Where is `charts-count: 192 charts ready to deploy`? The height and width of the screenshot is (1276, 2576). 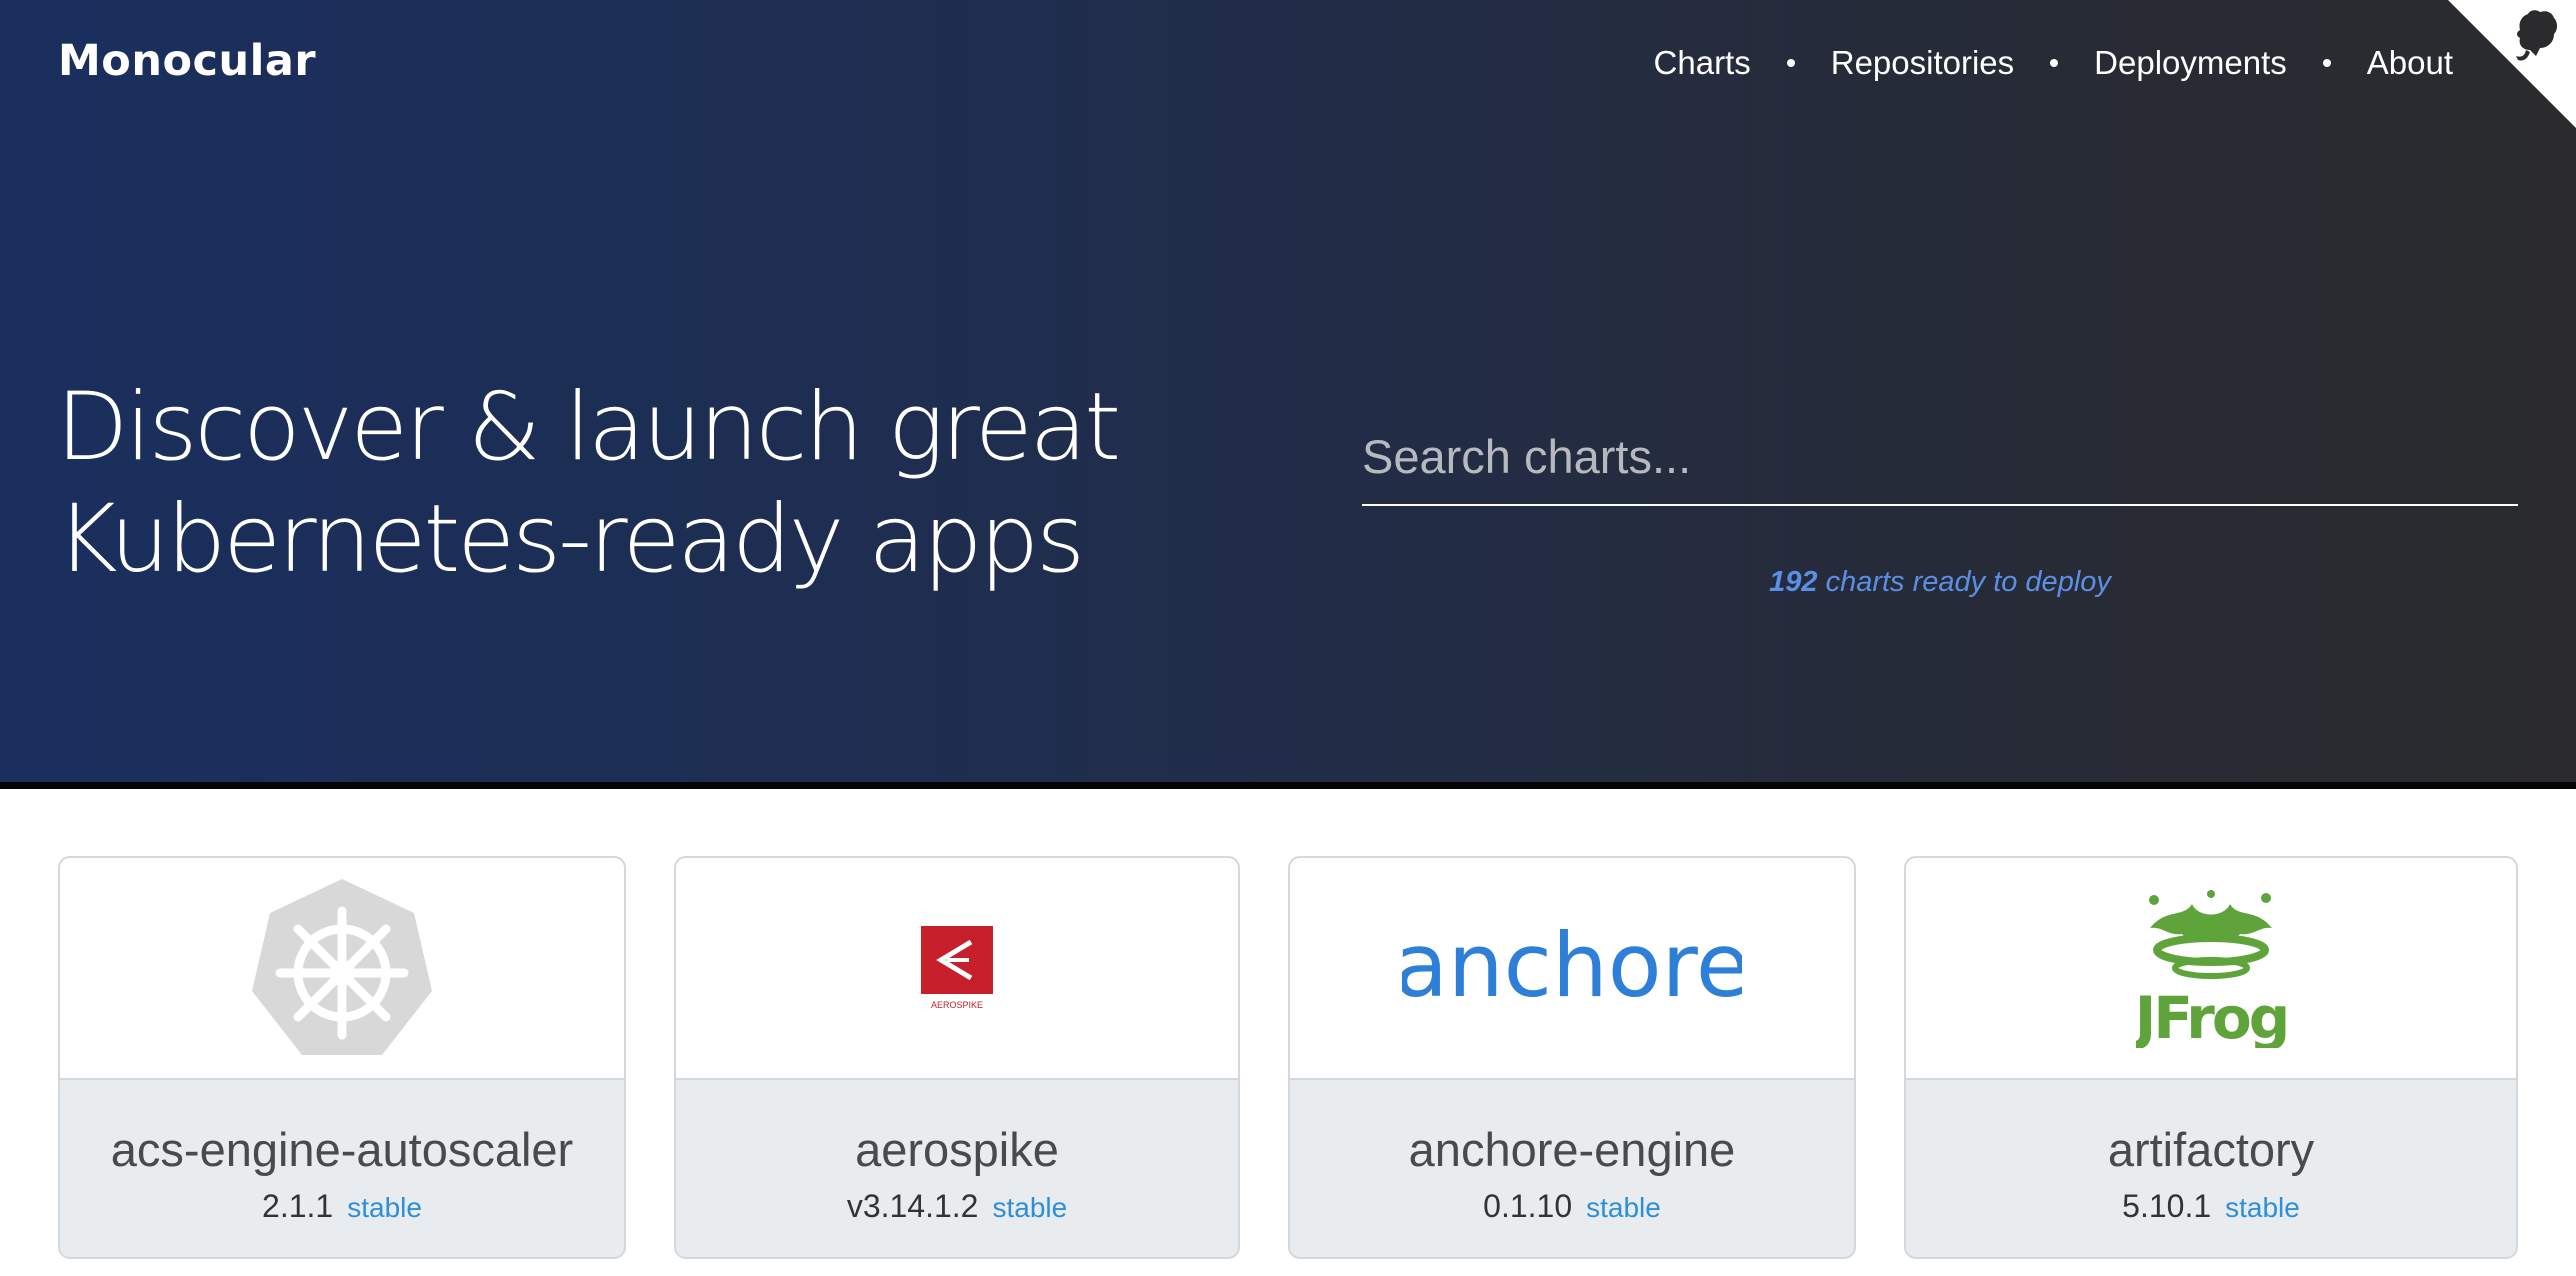 charts-count: 192 charts ready to deploy is located at coordinates (1940, 582).